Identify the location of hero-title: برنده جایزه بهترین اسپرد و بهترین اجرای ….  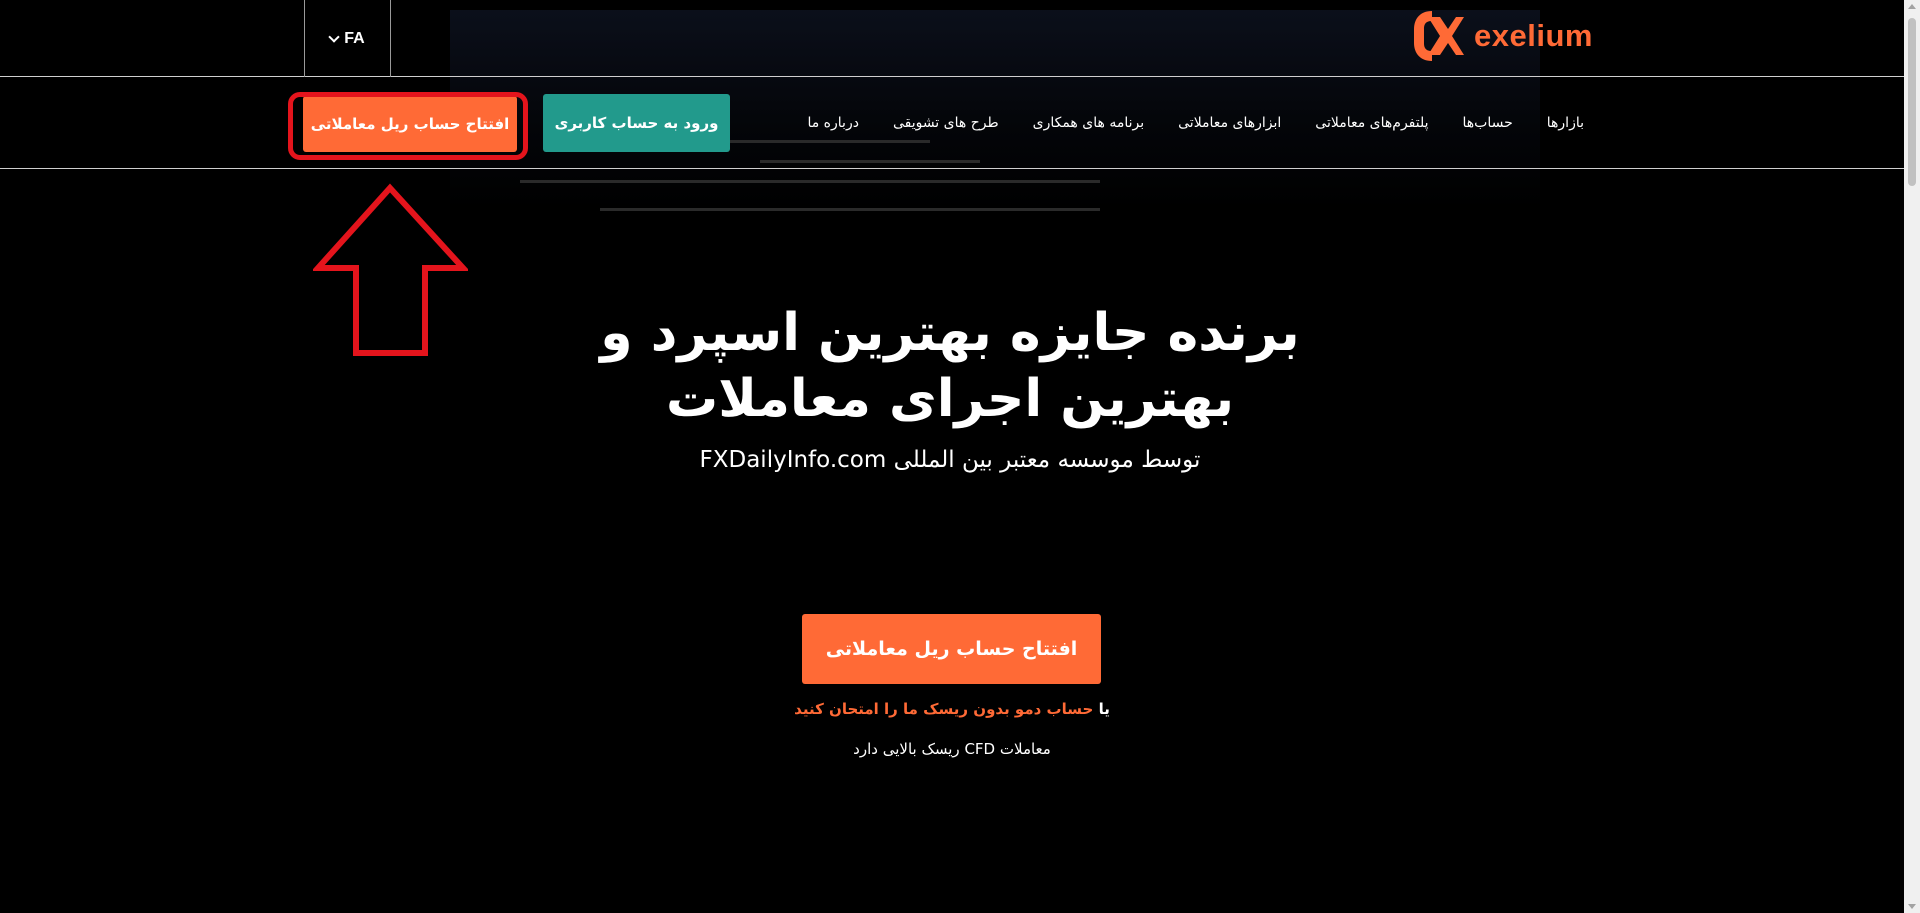
(950, 366).